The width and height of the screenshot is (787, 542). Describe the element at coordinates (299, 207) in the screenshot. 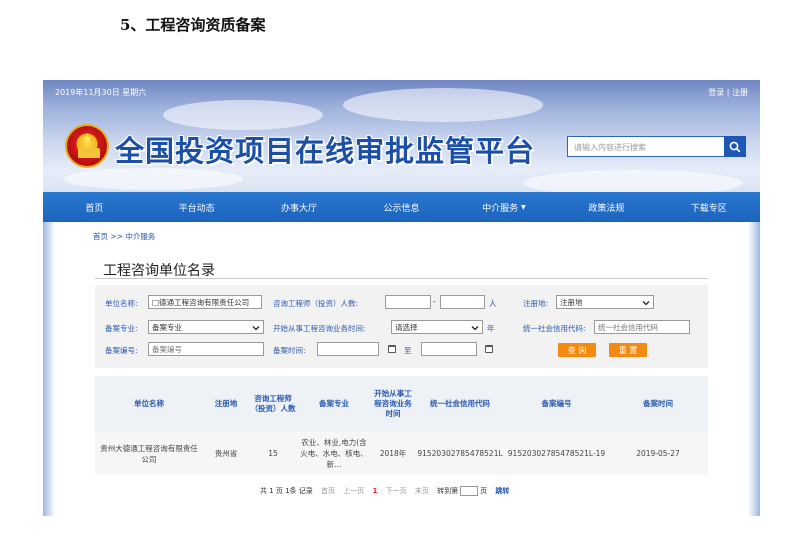

I see `nav-service-hall: 办事大厅` at that location.